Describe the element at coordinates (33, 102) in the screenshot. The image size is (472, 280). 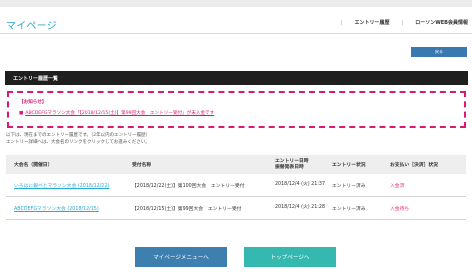
I see `notice-title: 【お知らせ】` at that location.